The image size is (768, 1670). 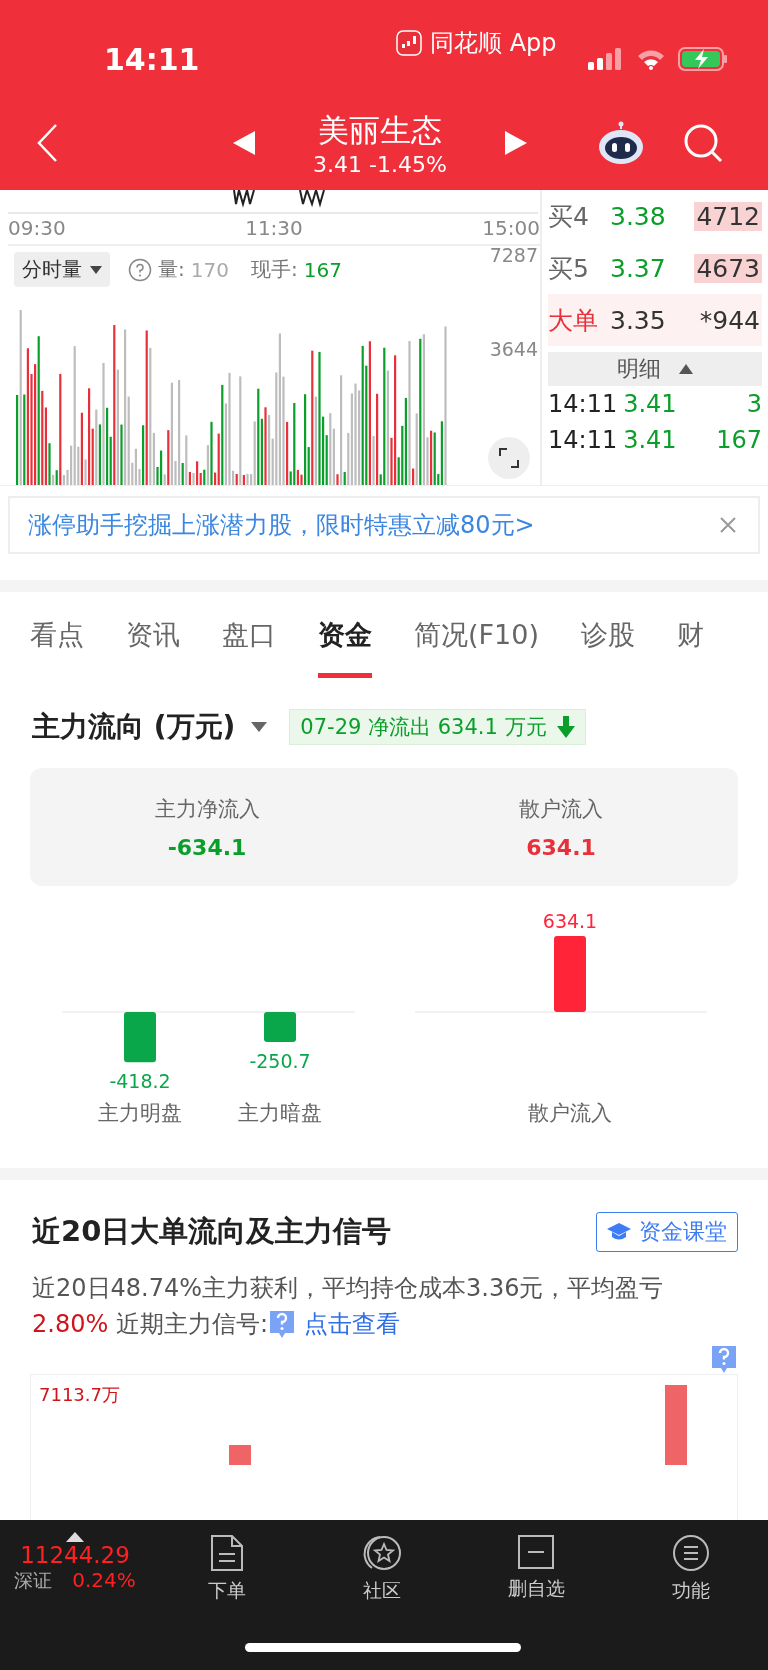 What do you see at coordinates (409, 43) in the screenshot?
I see `candlestick-app-icon` at bounding box center [409, 43].